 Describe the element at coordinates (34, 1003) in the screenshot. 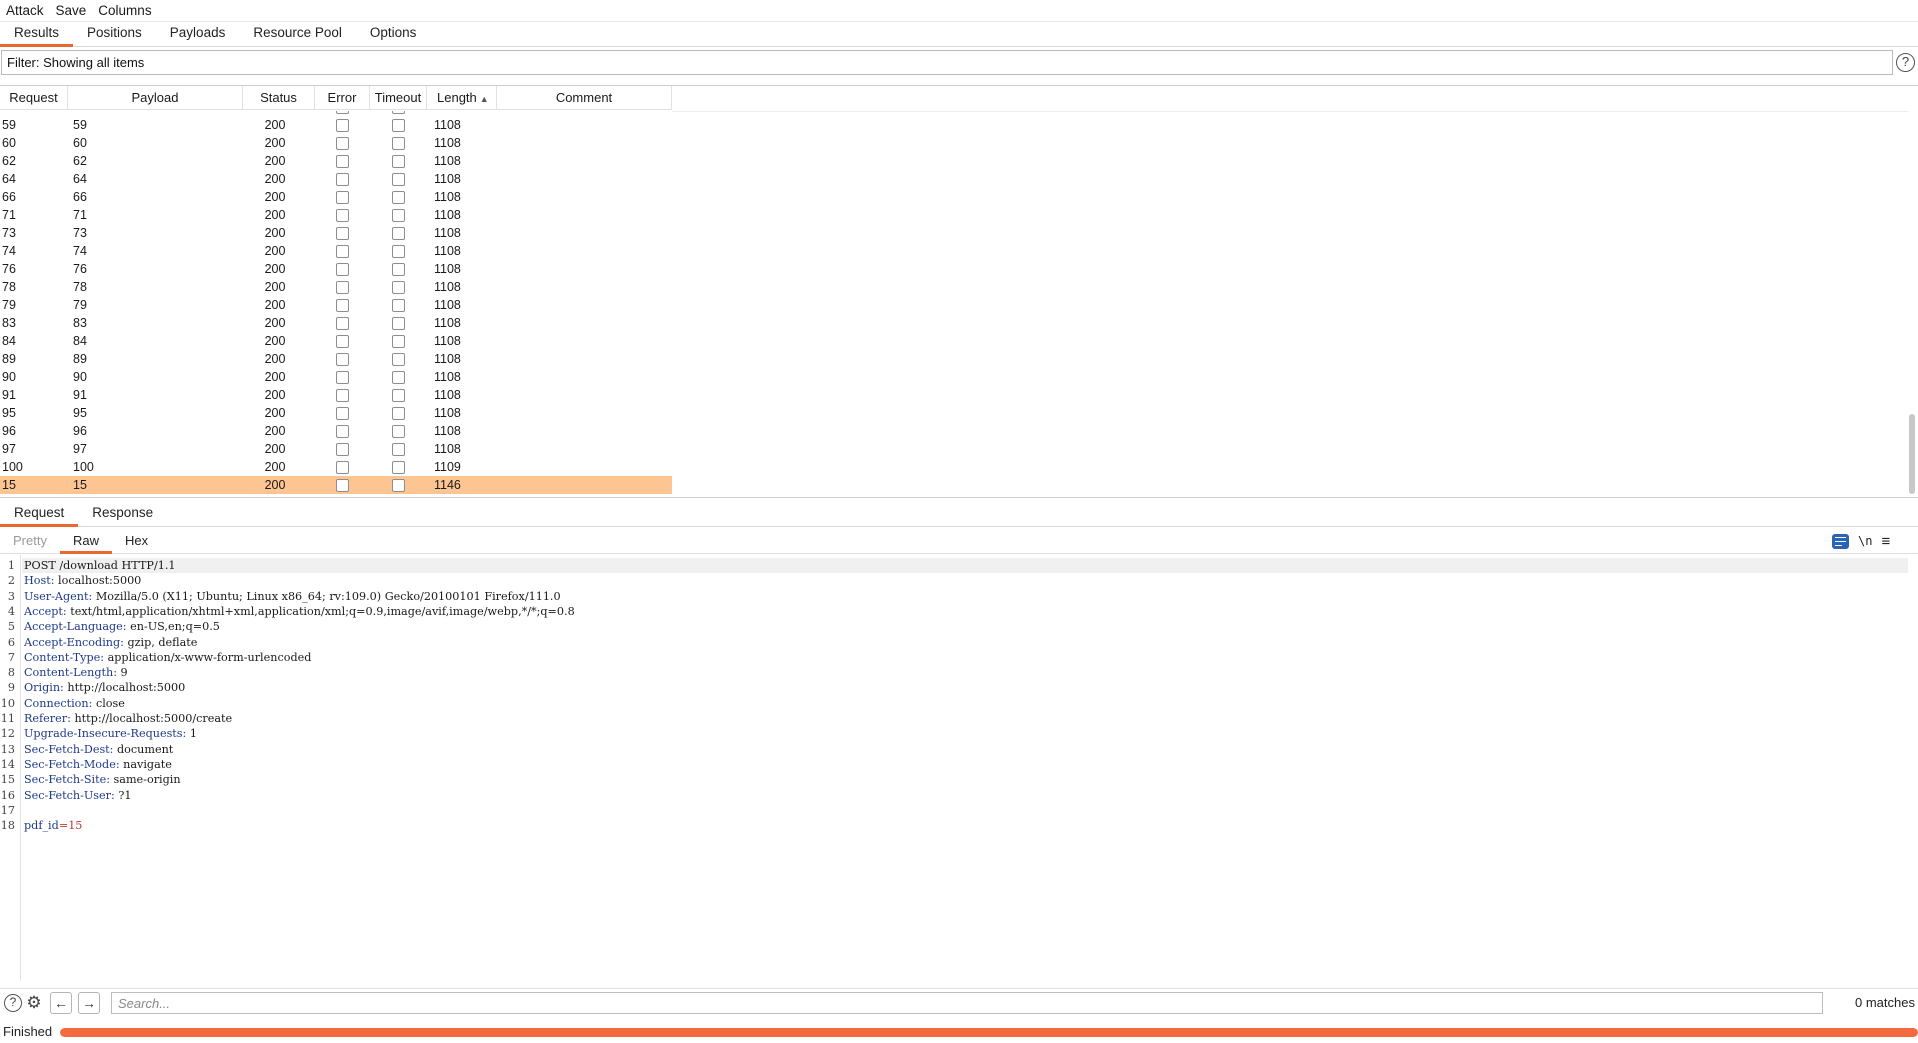

I see `gear-icon: ⚙` at that location.